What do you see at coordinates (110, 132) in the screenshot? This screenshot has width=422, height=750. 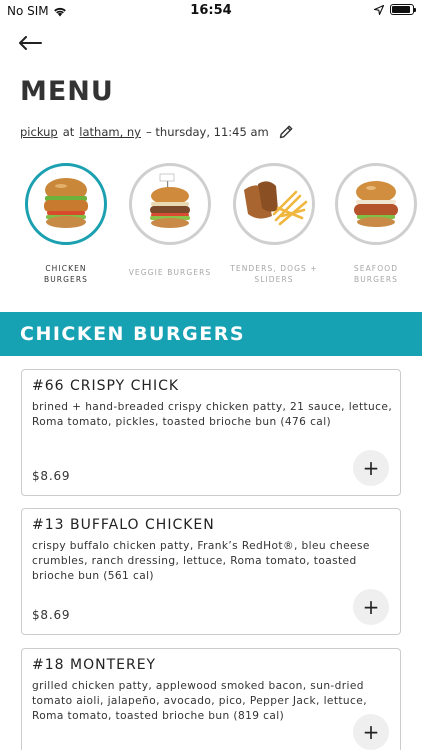 I see `order-location-link: latham, ny` at bounding box center [110, 132].